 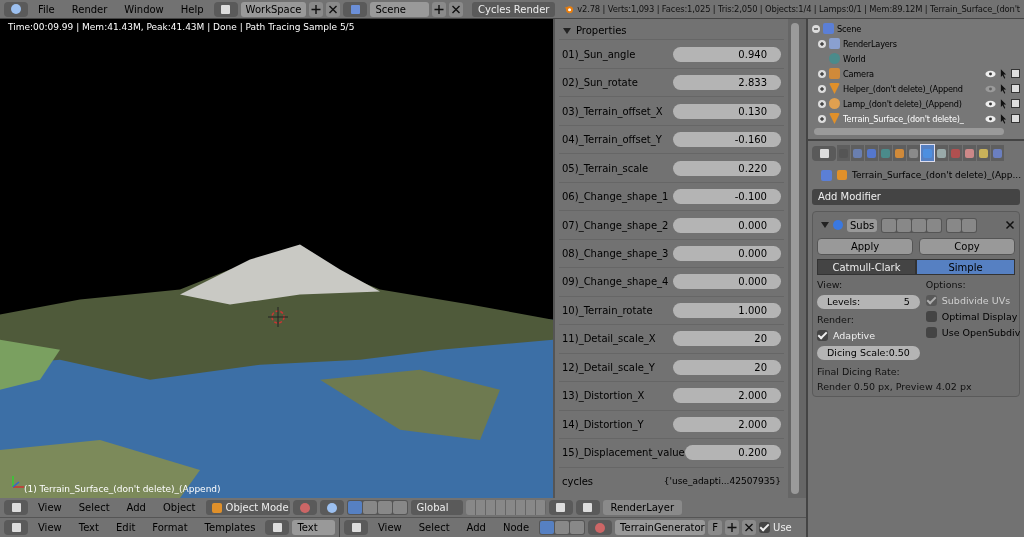 What do you see at coordinates (660, 527) in the screenshot?
I see `node-tree-field: TerrainGenerator` at bounding box center [660, 527].